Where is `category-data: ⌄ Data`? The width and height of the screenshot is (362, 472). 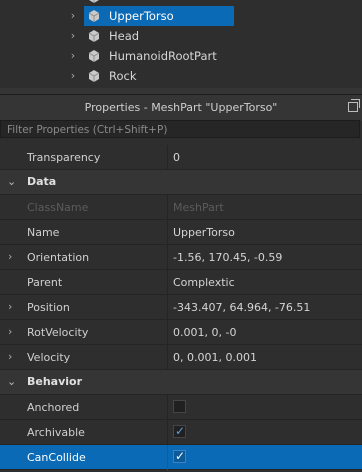 category-data: ⌄ Data is located at coordinates (181, 182).